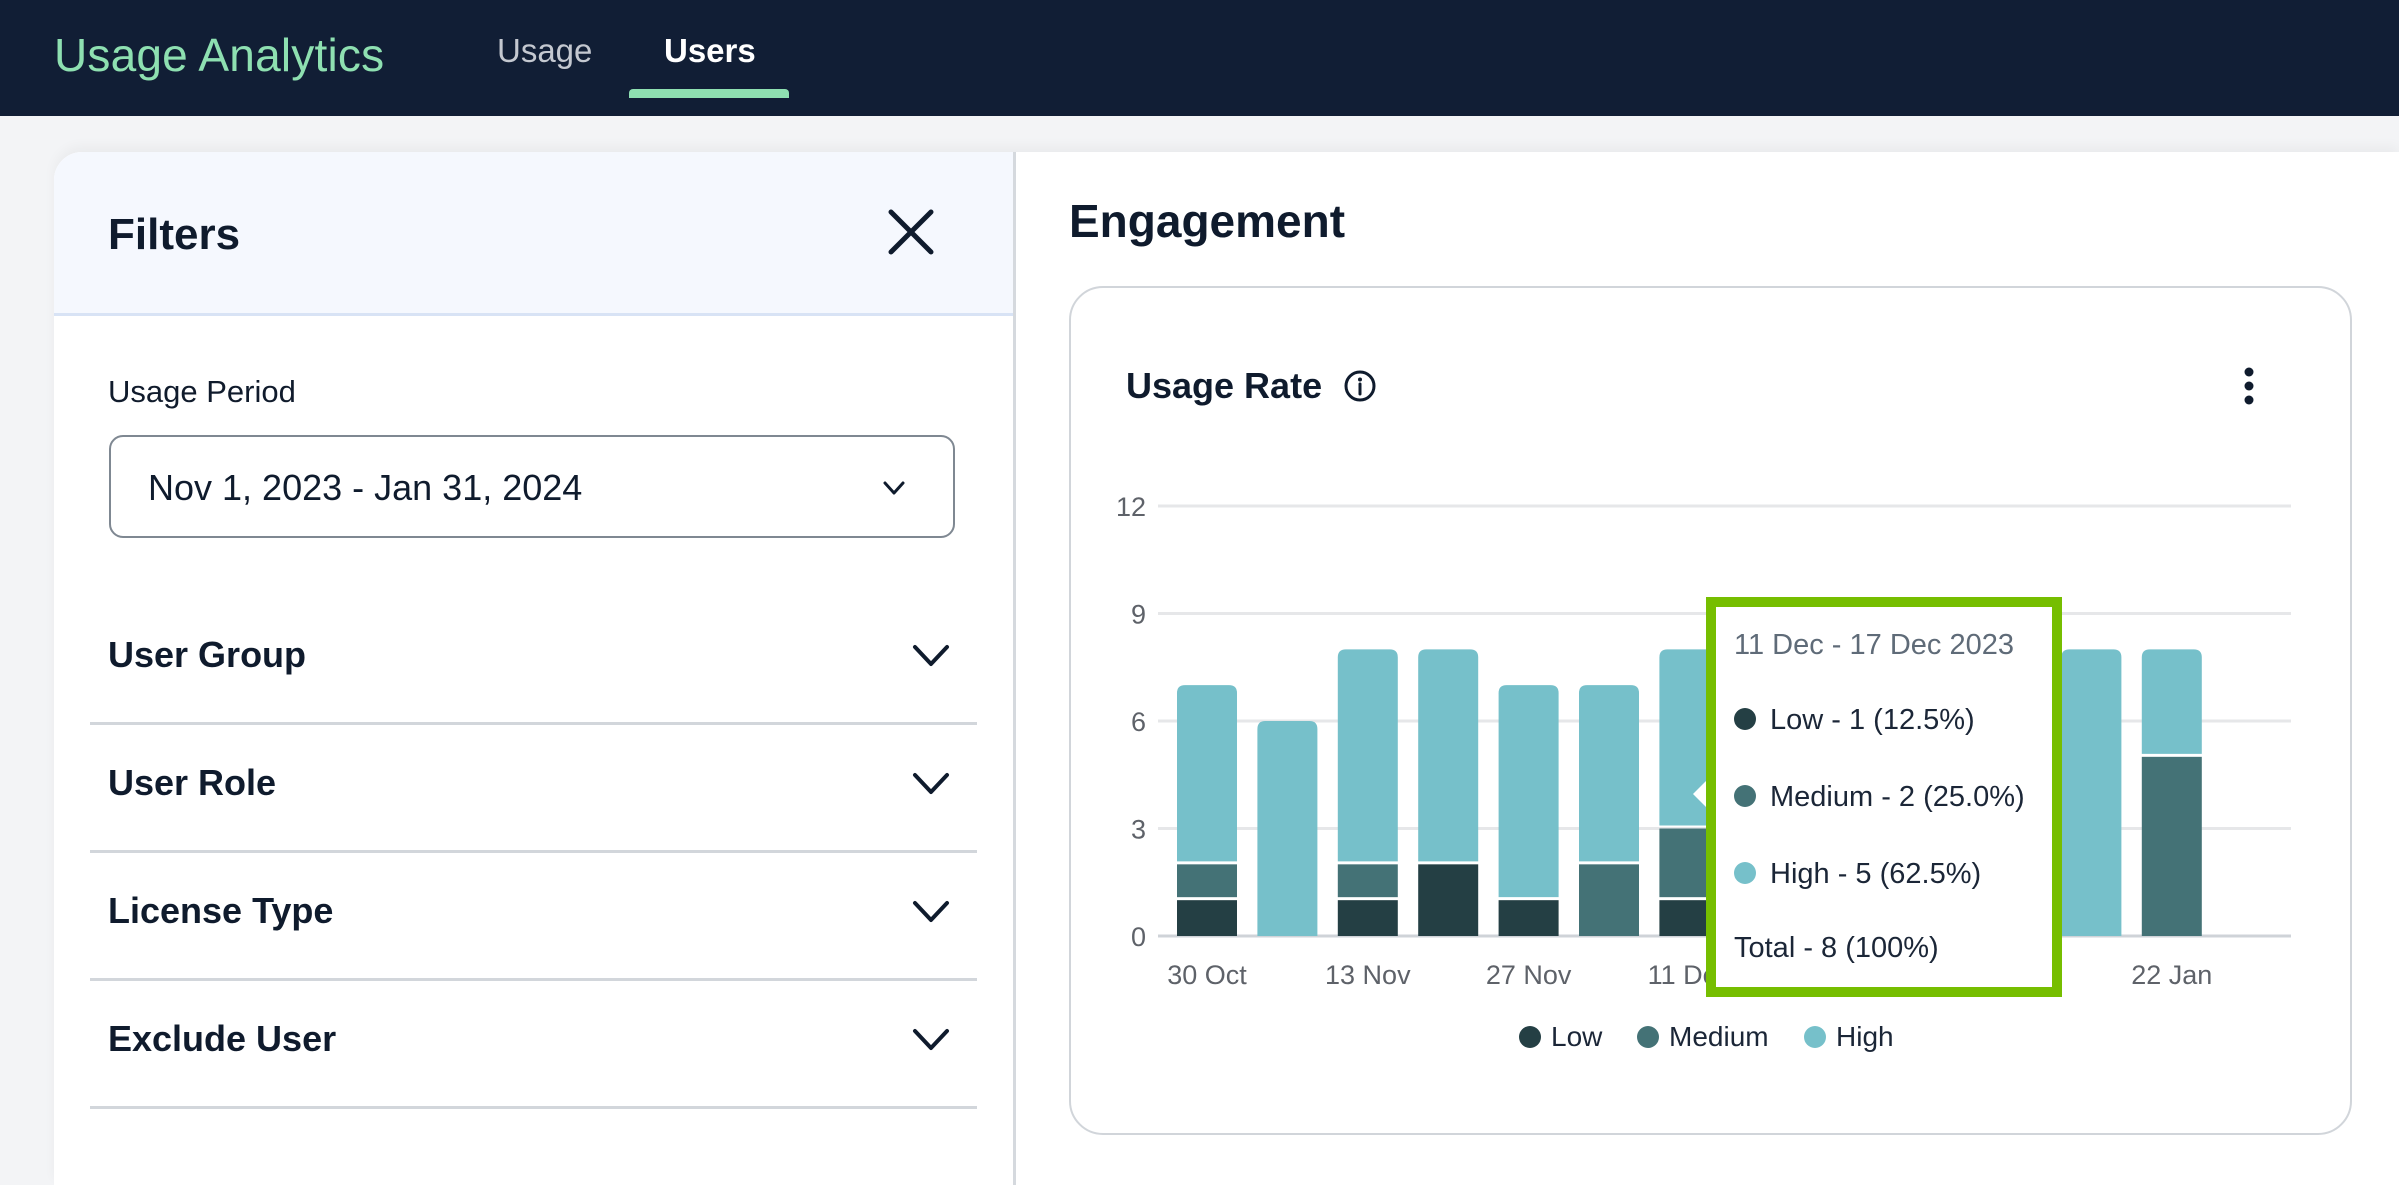 This screenshot has height=1185, width=2399. What do you see at coordinates (207, 654) in the screenshot?
I see `accordion-label: User Group` at bounding box center [207, 654].